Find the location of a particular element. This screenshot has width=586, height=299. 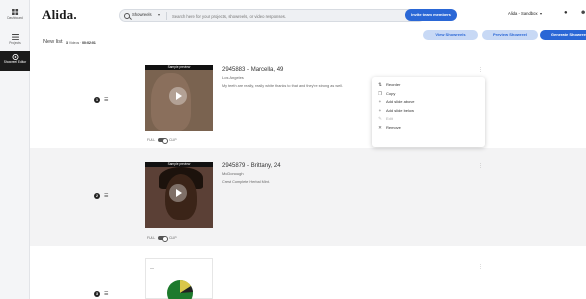

search-icon is located at coordinates (127, 16).